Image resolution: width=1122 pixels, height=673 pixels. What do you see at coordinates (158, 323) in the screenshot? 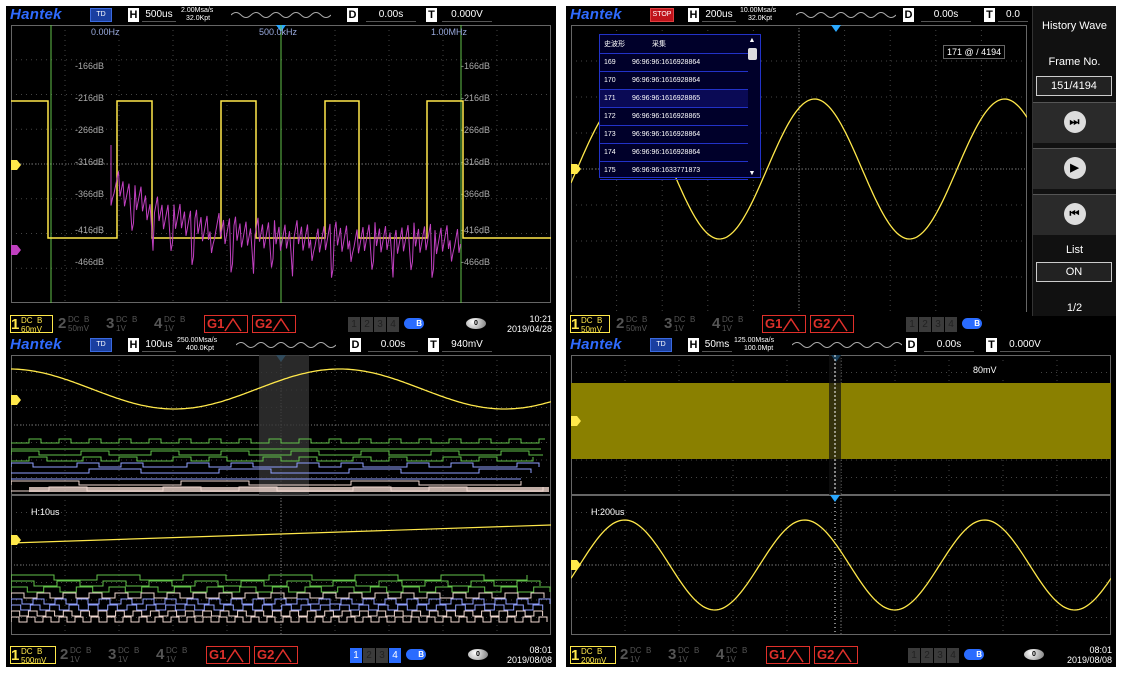
I see `ch4-number: 4` at bounding box center [158, 323].